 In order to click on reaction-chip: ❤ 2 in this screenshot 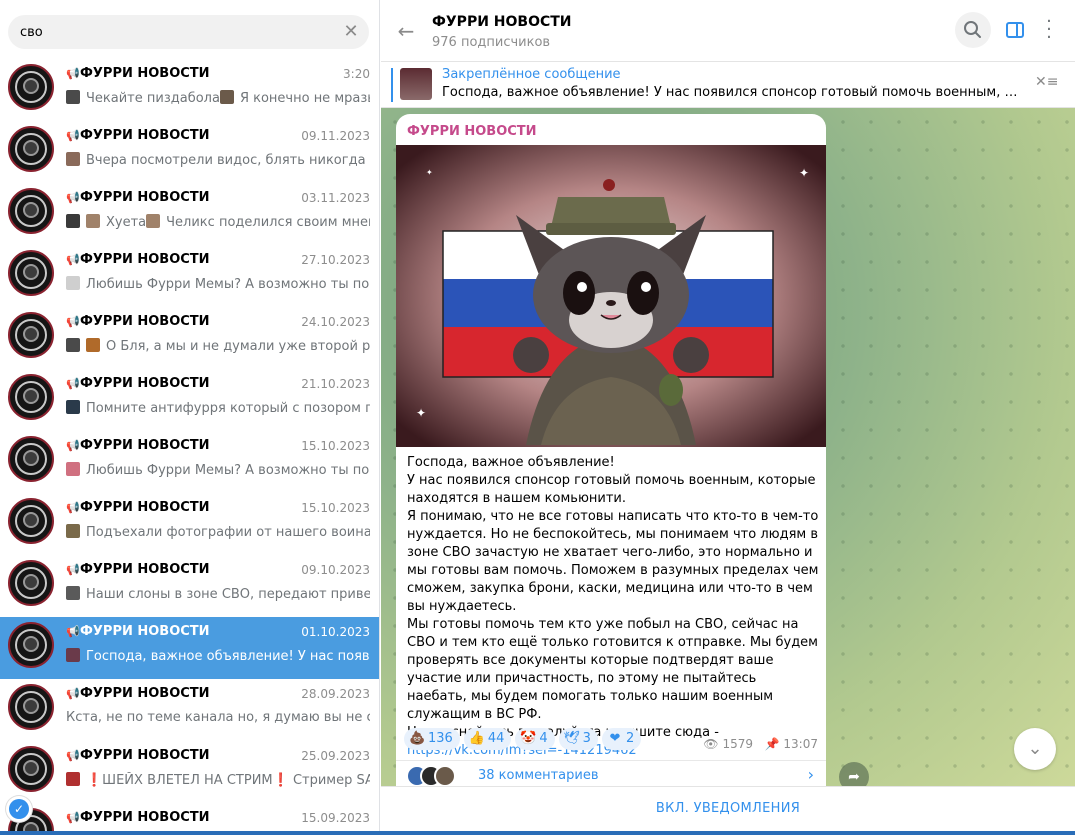, I will do `click(621, 739)`.